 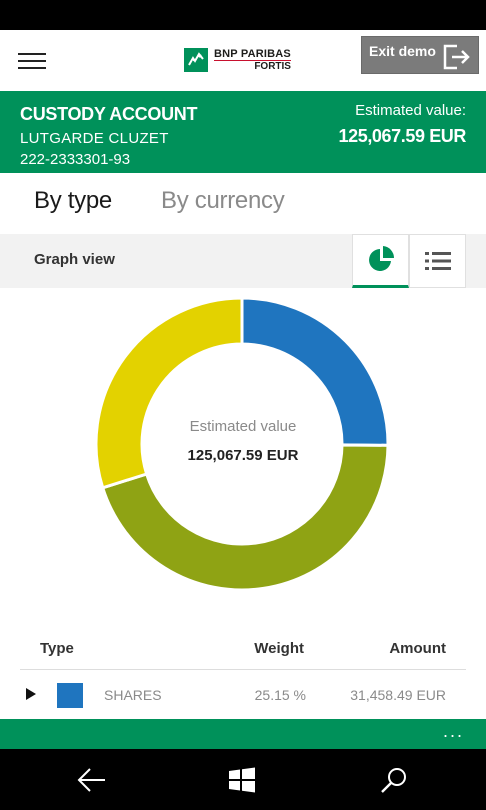 What do you see at coordinates (243, 441) in the screenshot?
I see `donut-center: Estimated value 125,067.59 EUR` at bounding box center [243, 441].